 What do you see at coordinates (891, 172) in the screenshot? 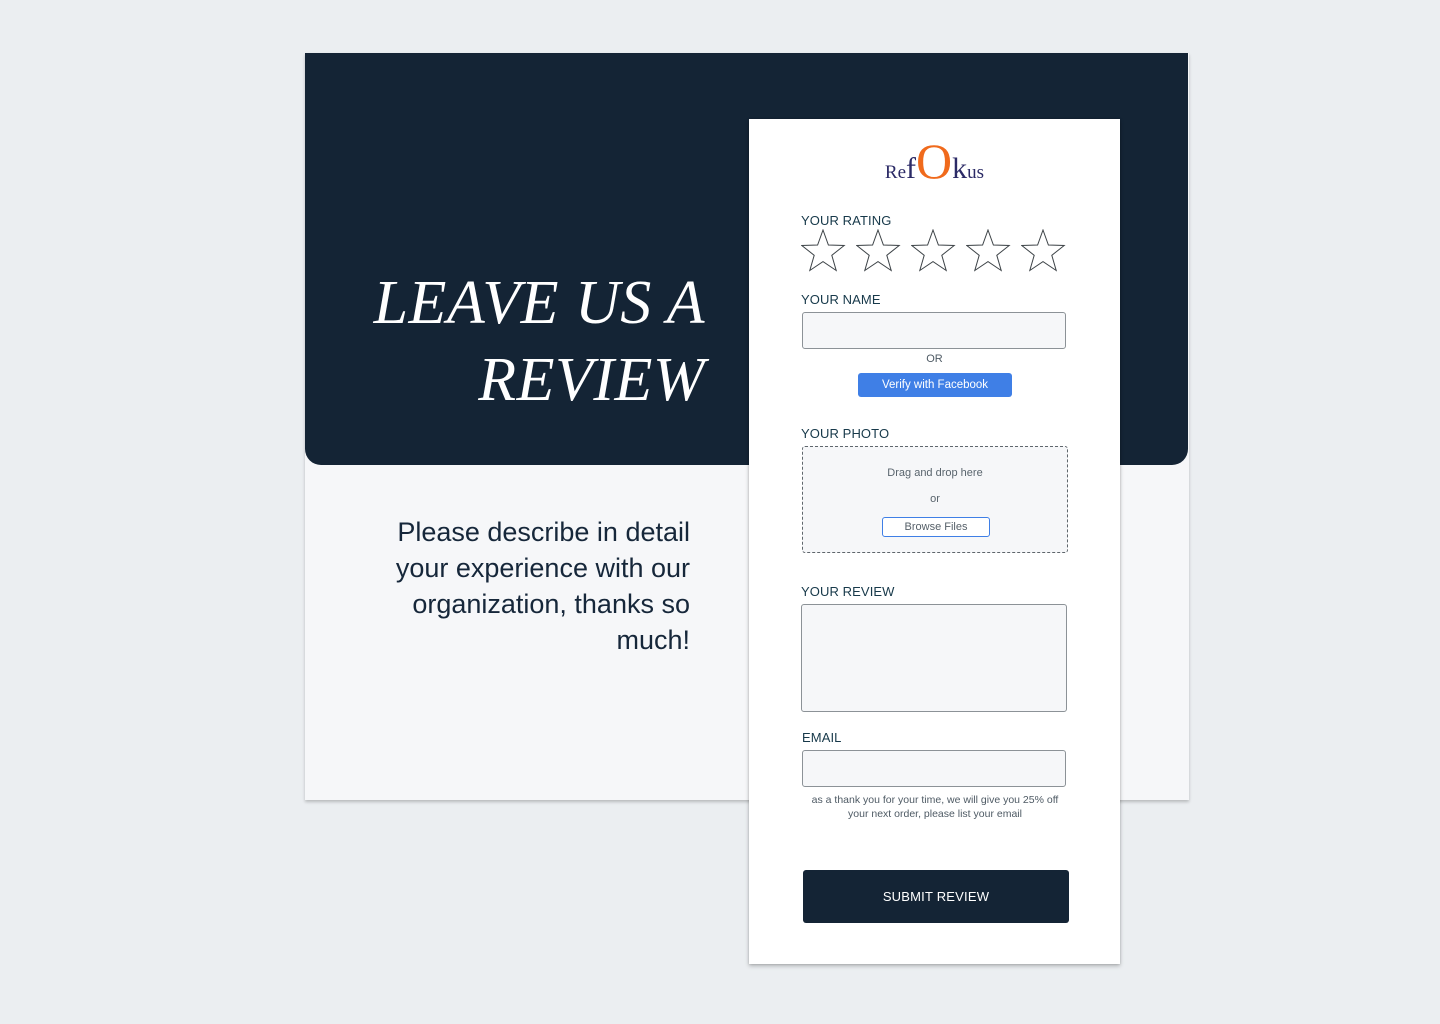
I see `logo-letter: R` at bounding box center [891, 172].